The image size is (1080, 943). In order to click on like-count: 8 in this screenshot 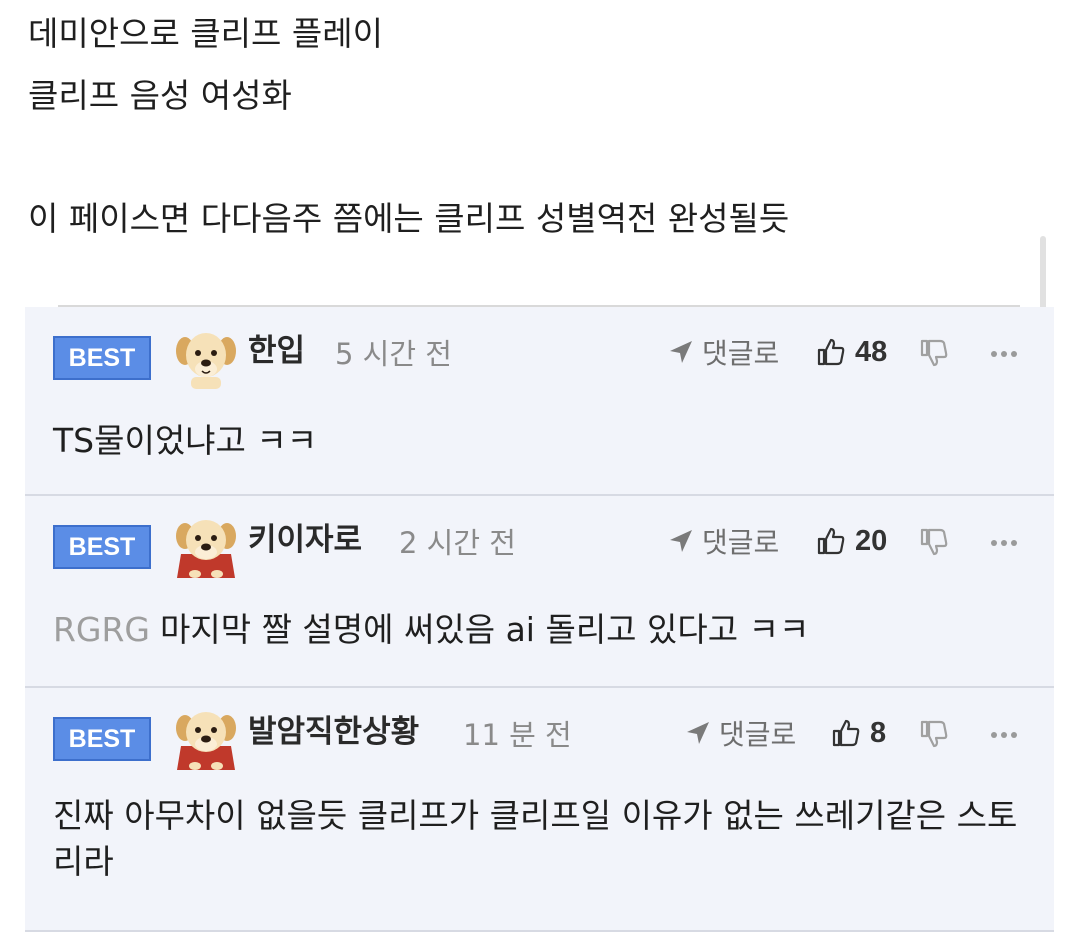, I will do `click(878, 732)`.